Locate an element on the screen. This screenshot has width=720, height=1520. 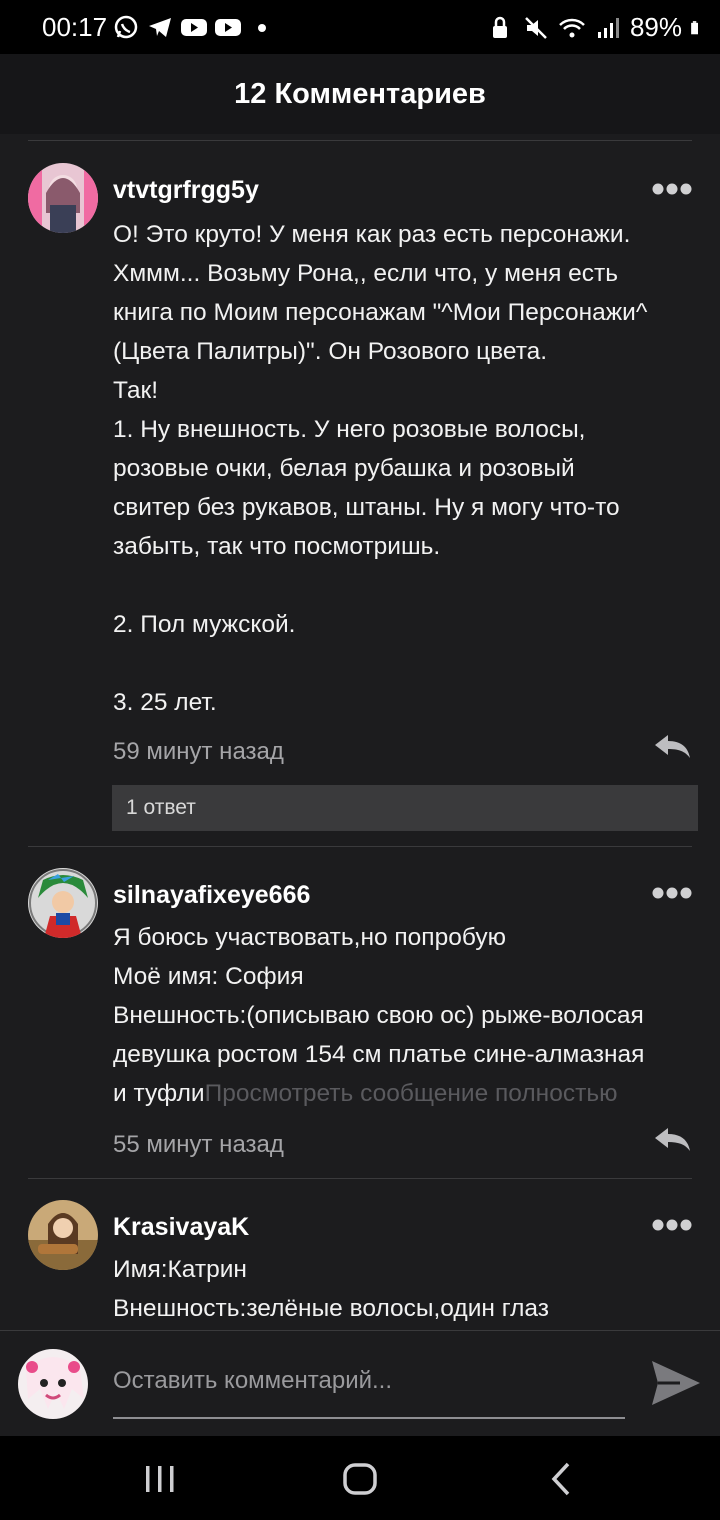
page-title: 12 Комментариев is located at coordinates (360, 93).